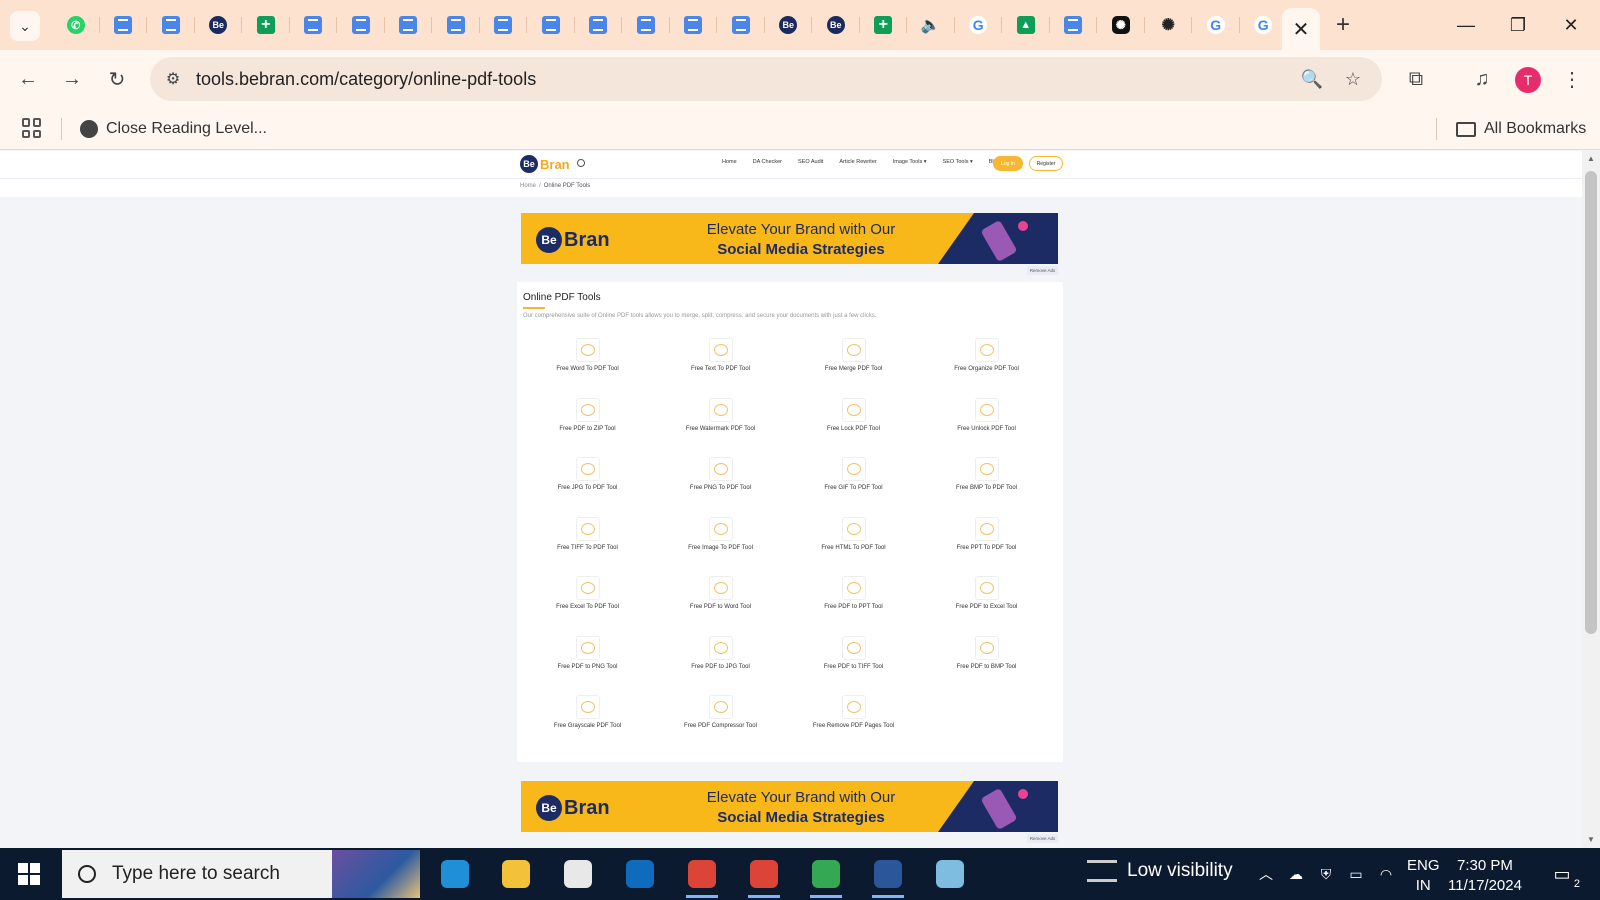 This screenshot has width=1600, height=900. I want to click on tool-item: Free PDF to ZIP Tool, so click(587, 427).